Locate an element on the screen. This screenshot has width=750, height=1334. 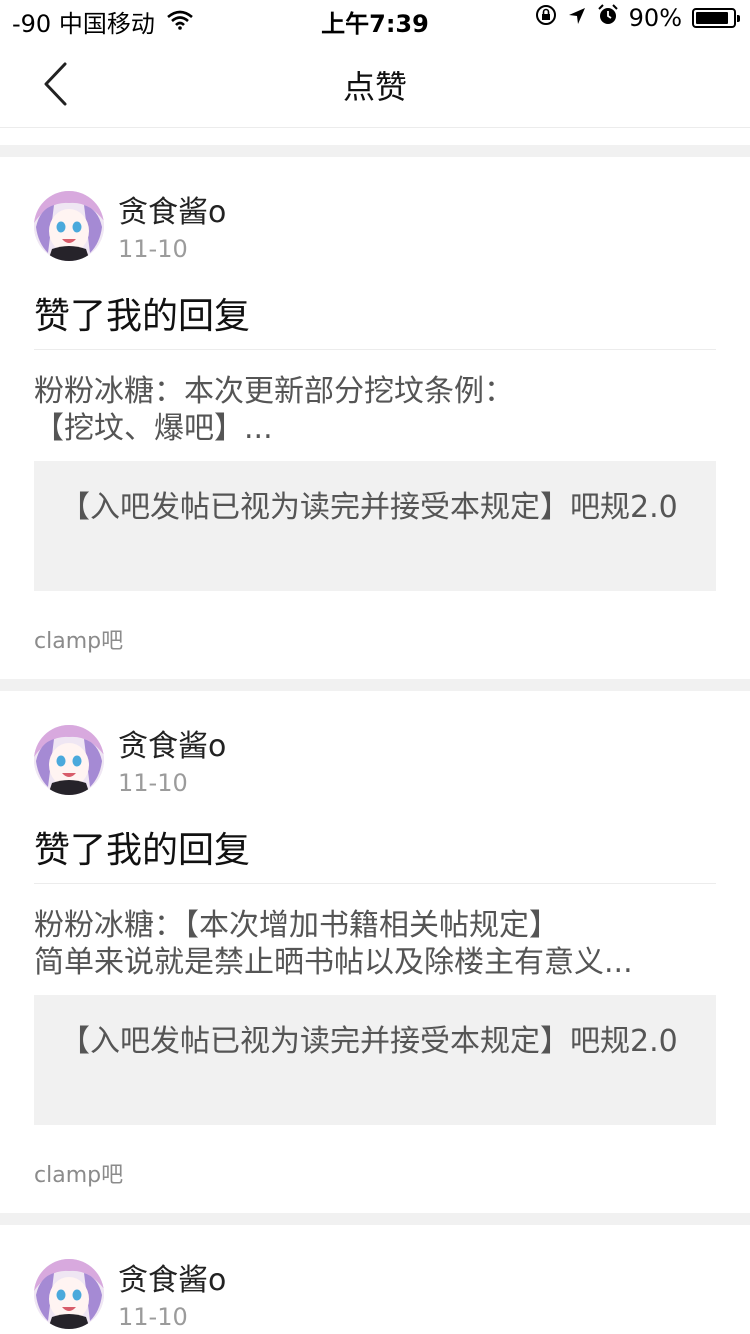
page-title: 点赞 is located at coordinates (374, 87).